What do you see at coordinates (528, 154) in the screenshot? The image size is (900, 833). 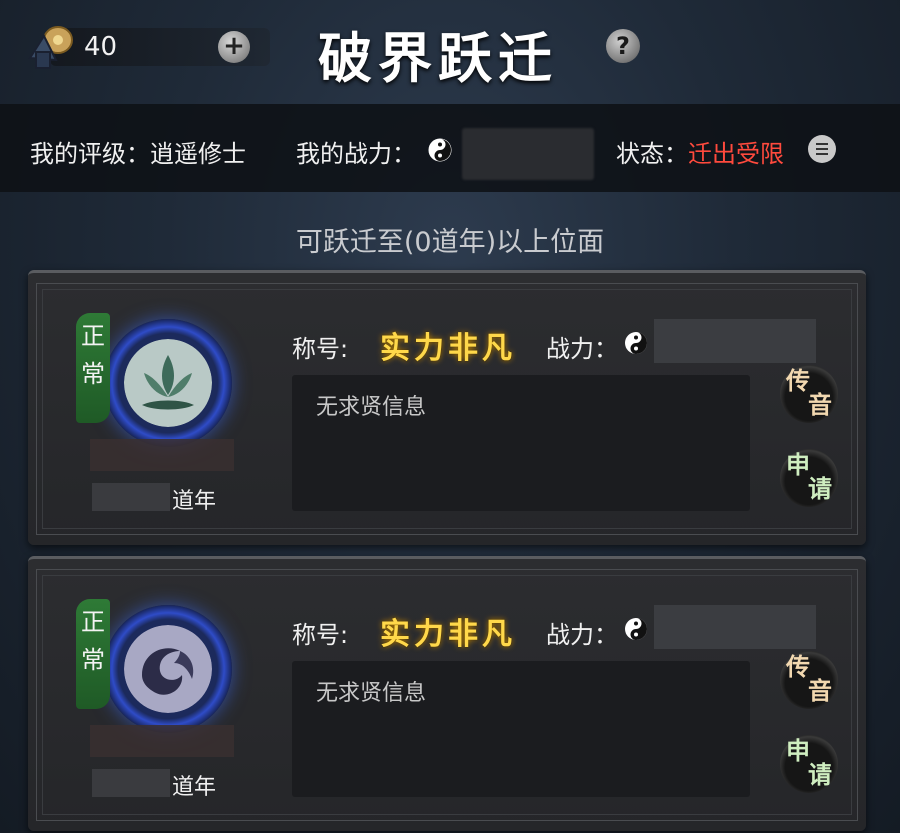 I see `power-value-masked` at bounding box center [528, 154].